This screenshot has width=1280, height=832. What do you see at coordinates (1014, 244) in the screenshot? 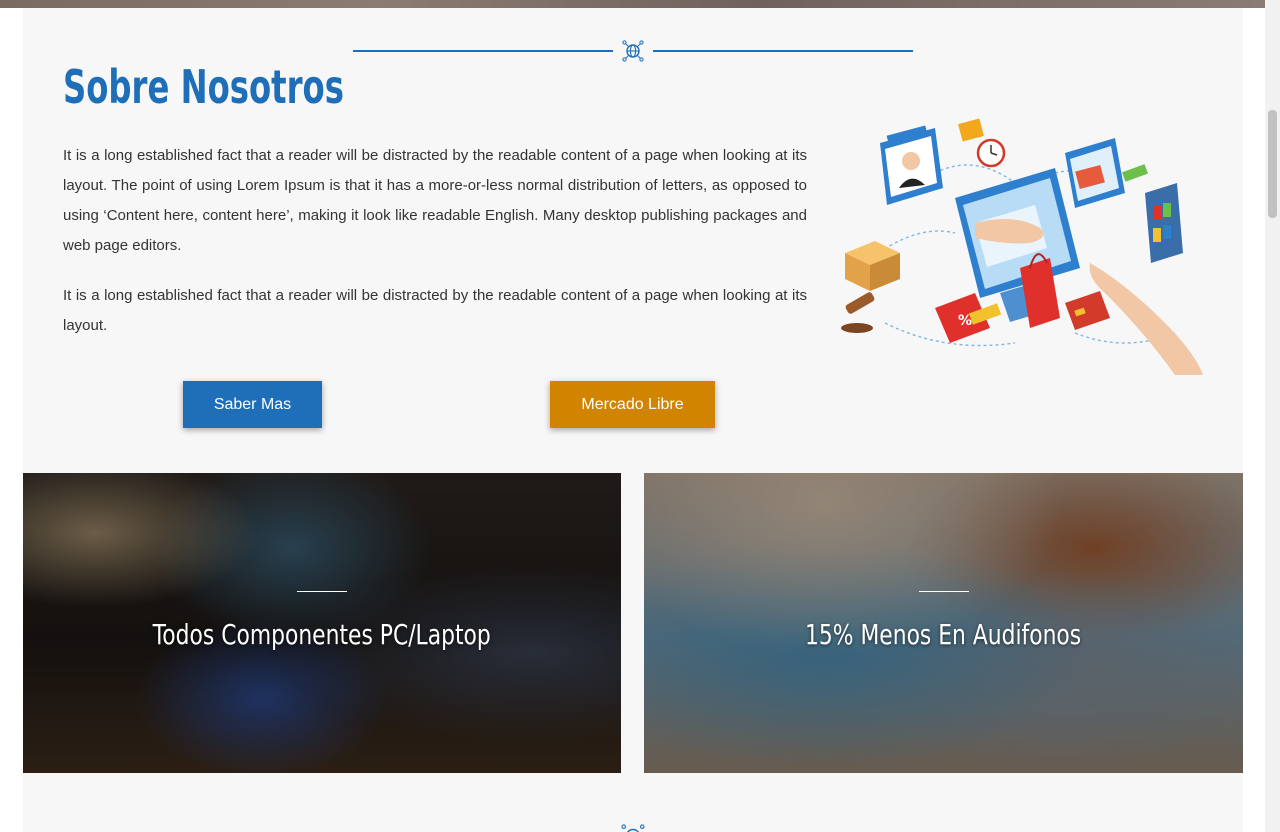
I see `online-shopping-illustration: %` at bounding box center [1014, 244].